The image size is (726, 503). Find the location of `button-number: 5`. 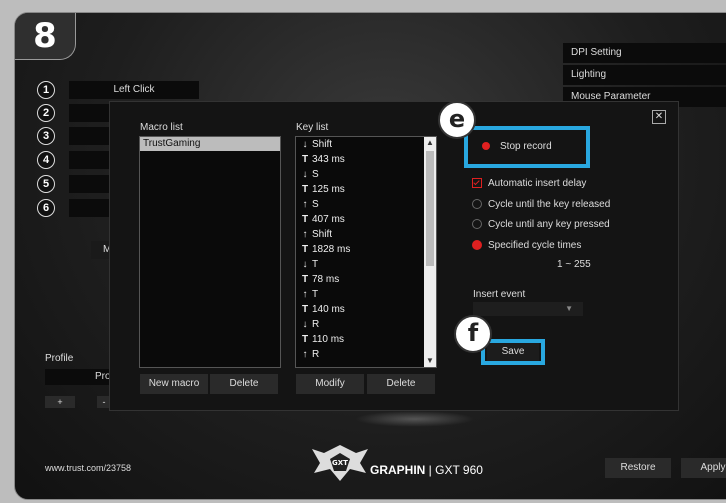

button-number: 5 is located at coordinates (46, 184).